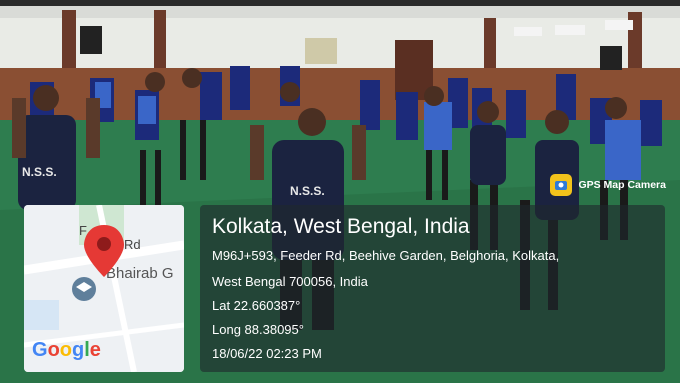 The height and width of the screenshot is (383, 680). What do you see at coordinates (95, 350) in the screenshot?
I see `google-letter: e` at bounding box center [95, 350].